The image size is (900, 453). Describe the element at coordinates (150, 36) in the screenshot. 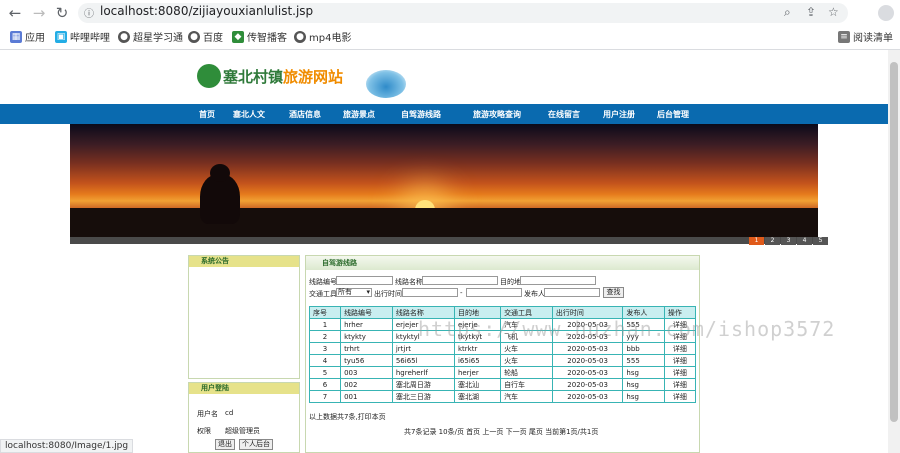

I see `bookmark-chaoxing: ● 超星学习通` at that location.